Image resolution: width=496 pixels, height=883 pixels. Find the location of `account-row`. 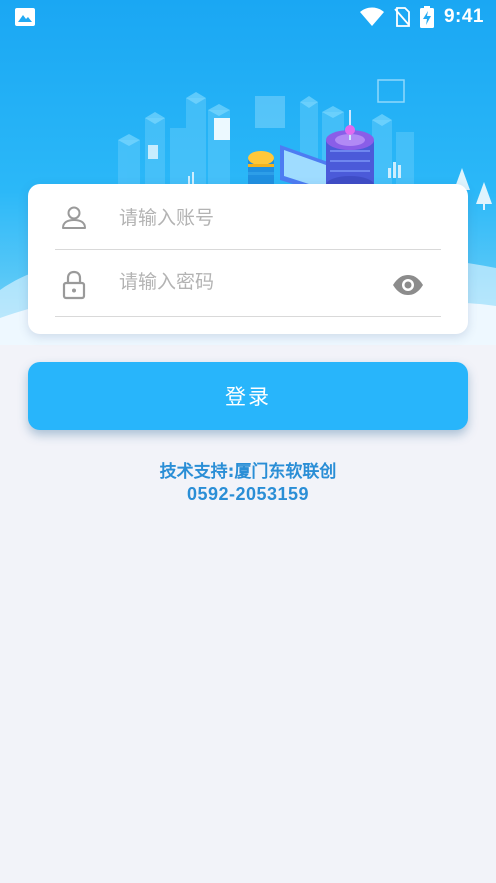

account-row is located at coordinates (248, 217).